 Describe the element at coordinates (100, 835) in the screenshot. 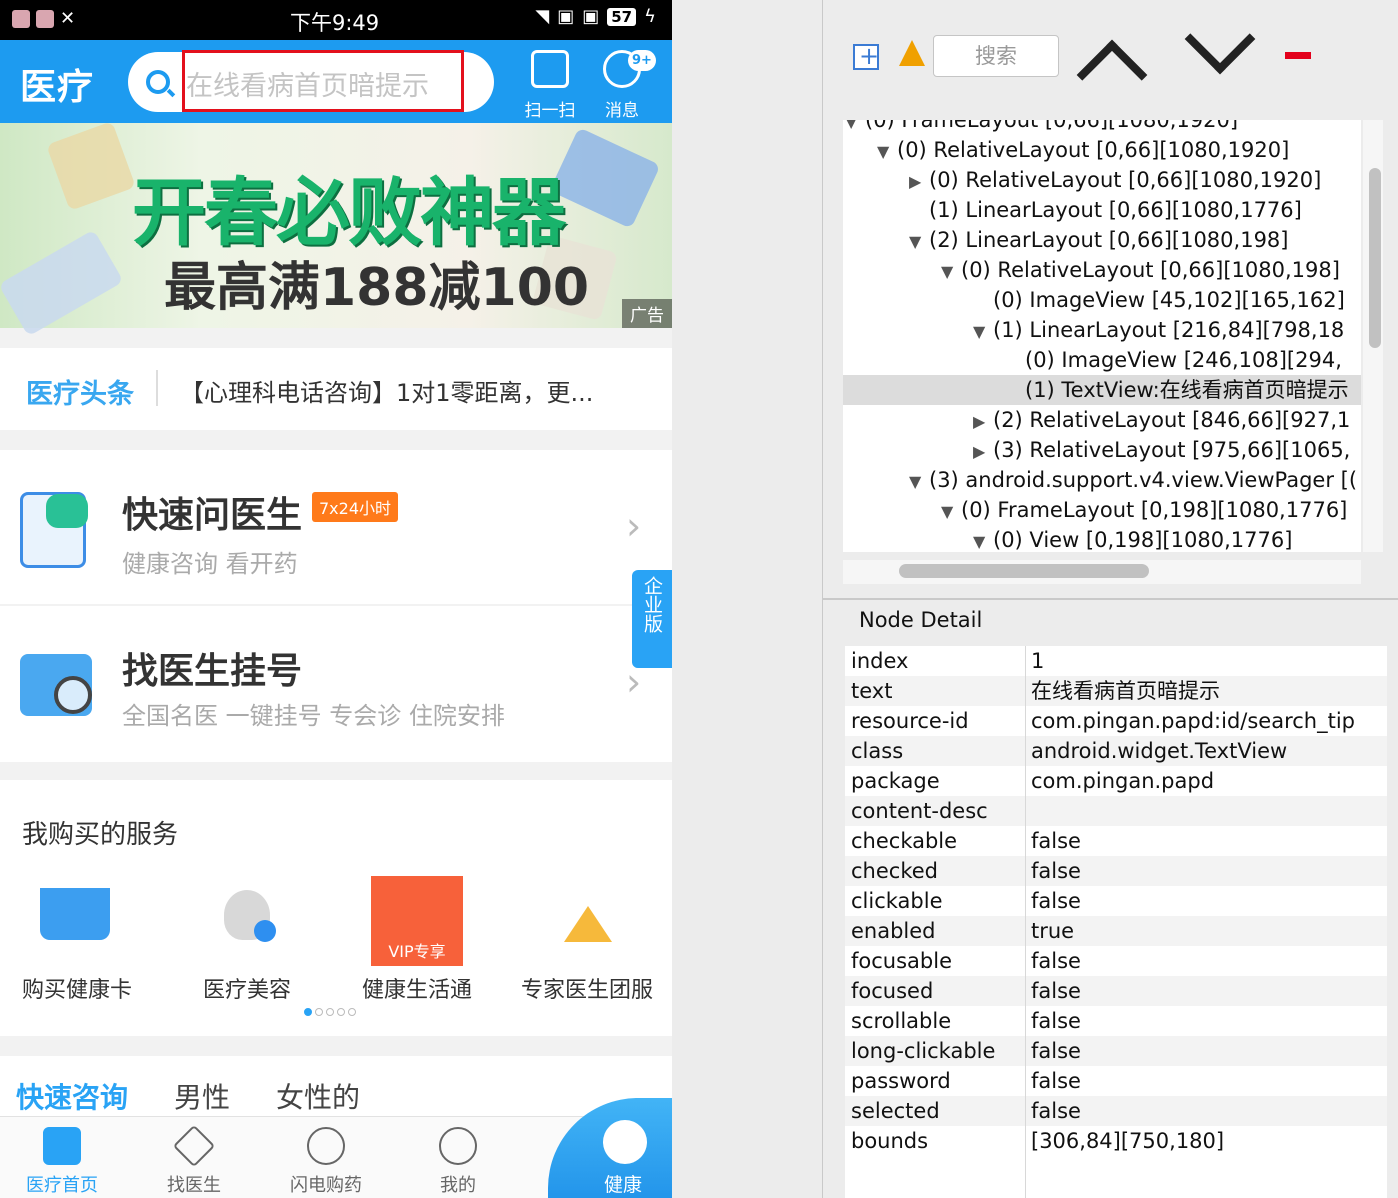

I see `services-heading: 我购买的服务` at that location.